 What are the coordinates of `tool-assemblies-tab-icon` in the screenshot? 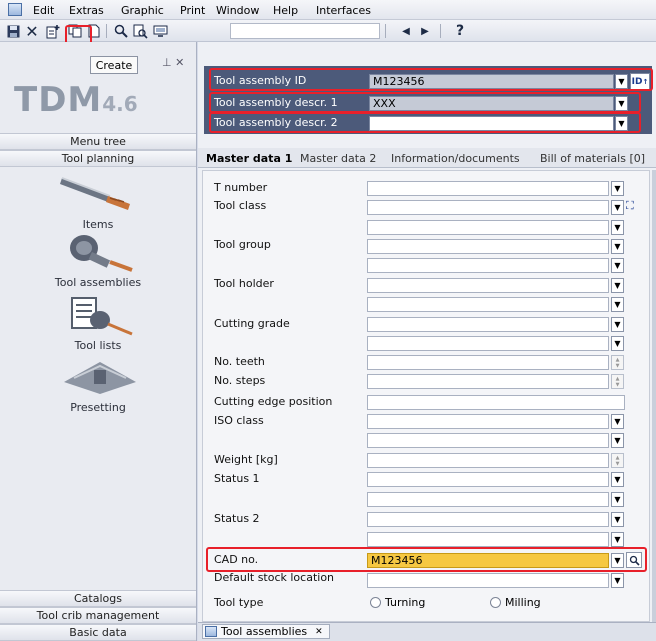 It's located at (211, 631).